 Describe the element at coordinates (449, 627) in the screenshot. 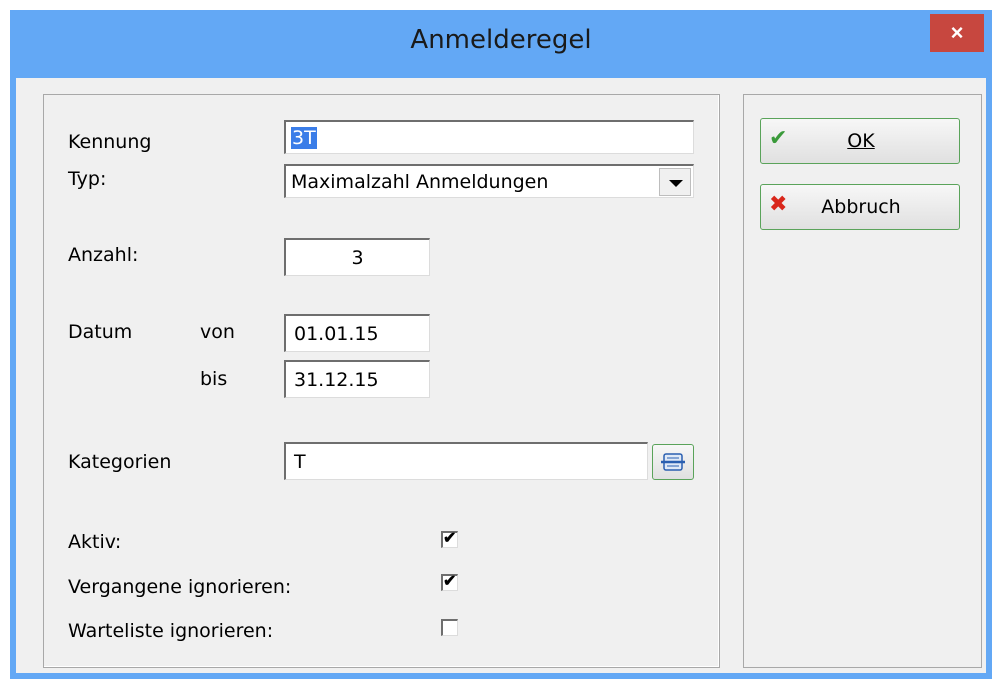

I see `warteliste-checkbox` at that location.